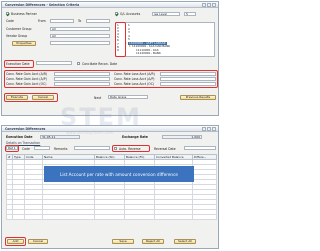 The image size is (320, 251). Describe the element at coordinates (7, 13) in the screenshot. I see `business-partner-checkbox` at that location.